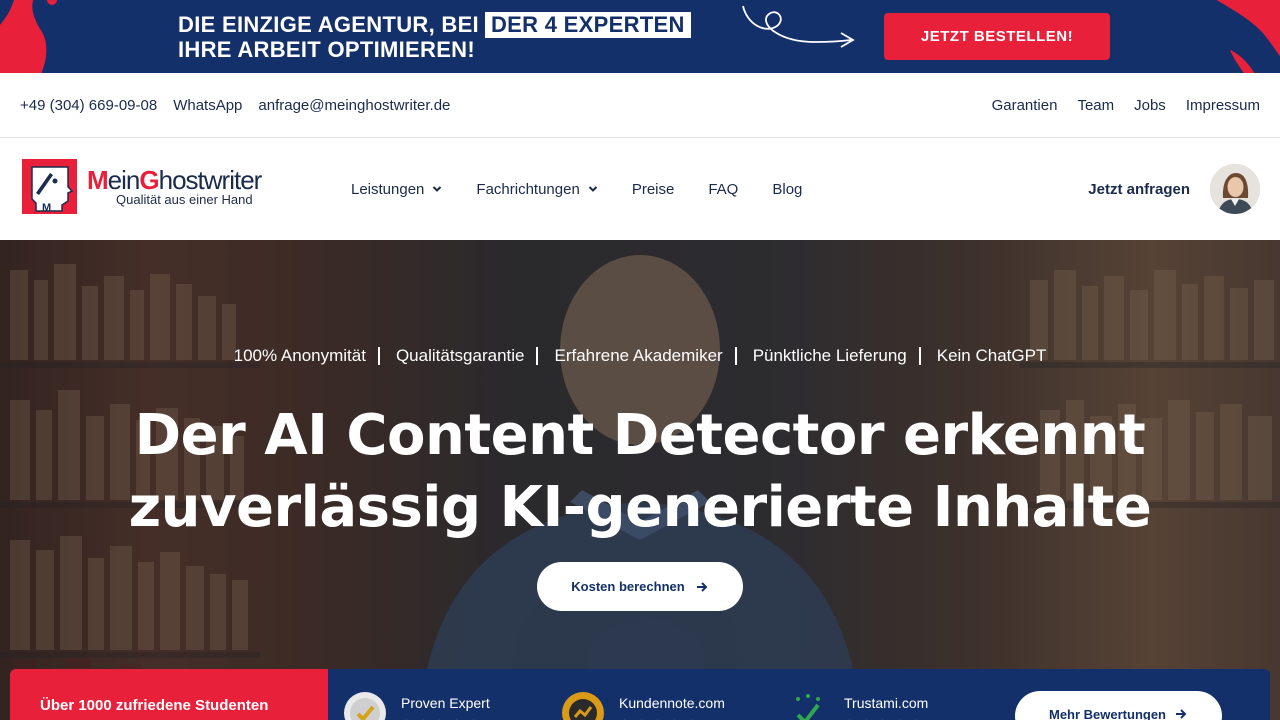 This screenshot has width=1280, height=720. Describe the element at coordinates (997, 36) in the screenshot. I see `order-now-button: JETZT BESTELLEN!` at that location.